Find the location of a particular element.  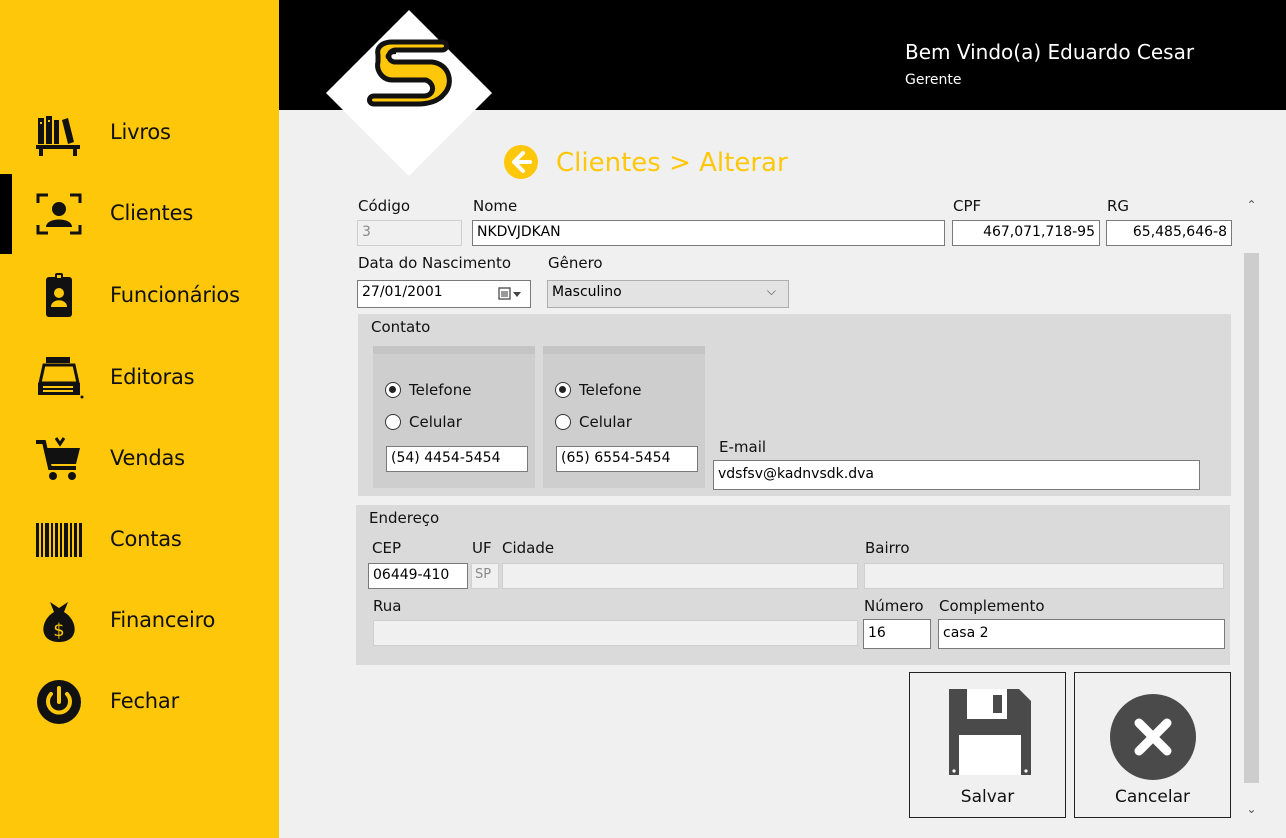

complemento-field: casa 2 is located at coordinates (1081, 634).